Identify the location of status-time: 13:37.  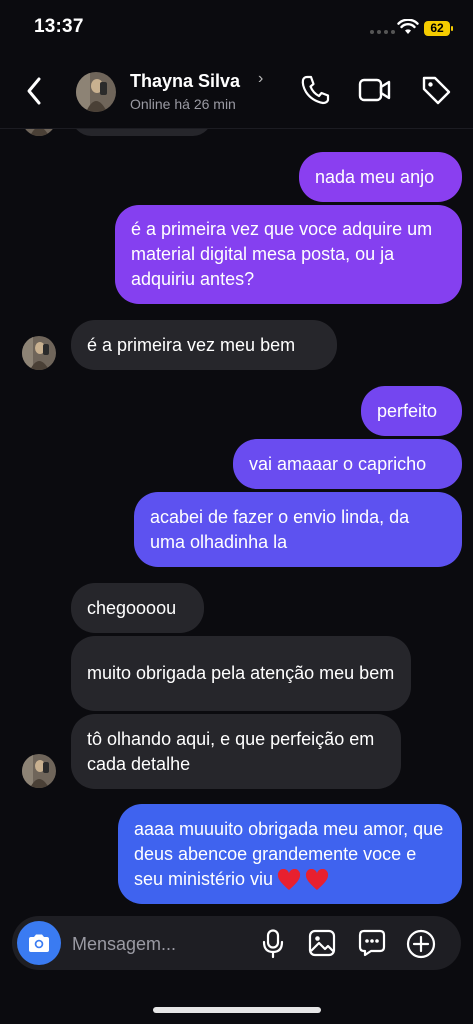
(59, 26).